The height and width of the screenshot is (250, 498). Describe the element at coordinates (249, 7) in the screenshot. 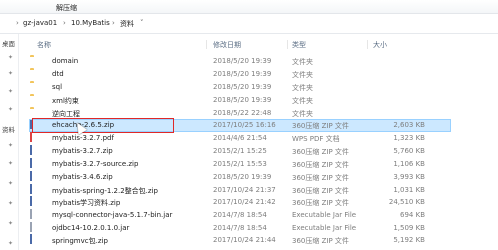

I see `ribbon-tabs: 解压缩` at that location.